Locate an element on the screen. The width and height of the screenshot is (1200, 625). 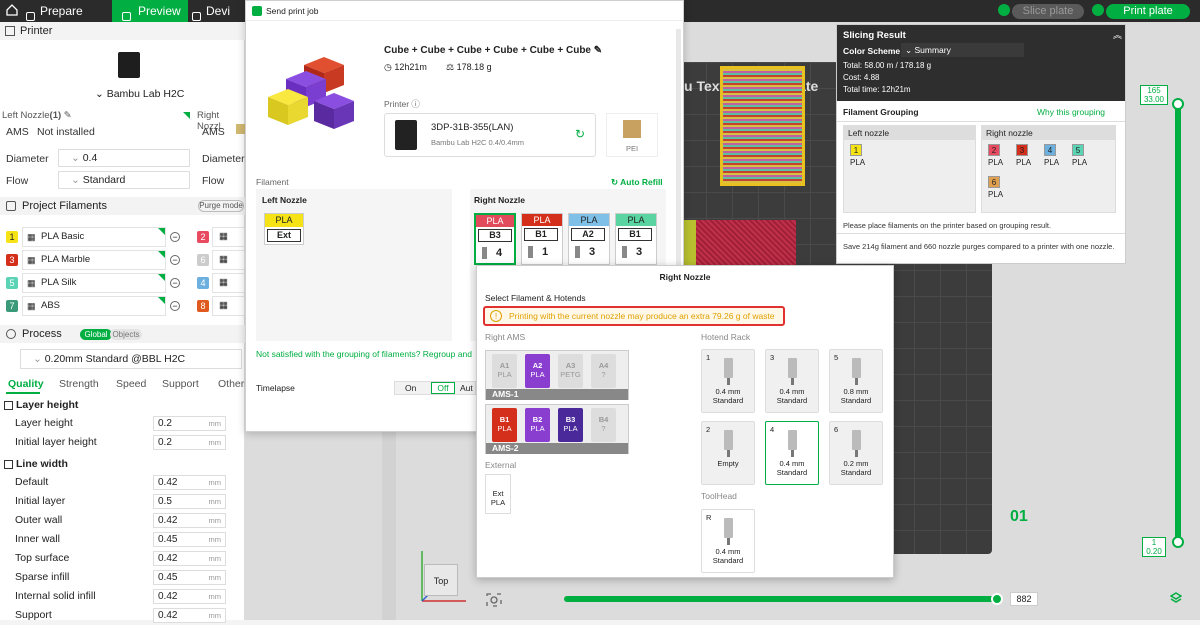
layers-icon is located at coordinates (1176, 598).